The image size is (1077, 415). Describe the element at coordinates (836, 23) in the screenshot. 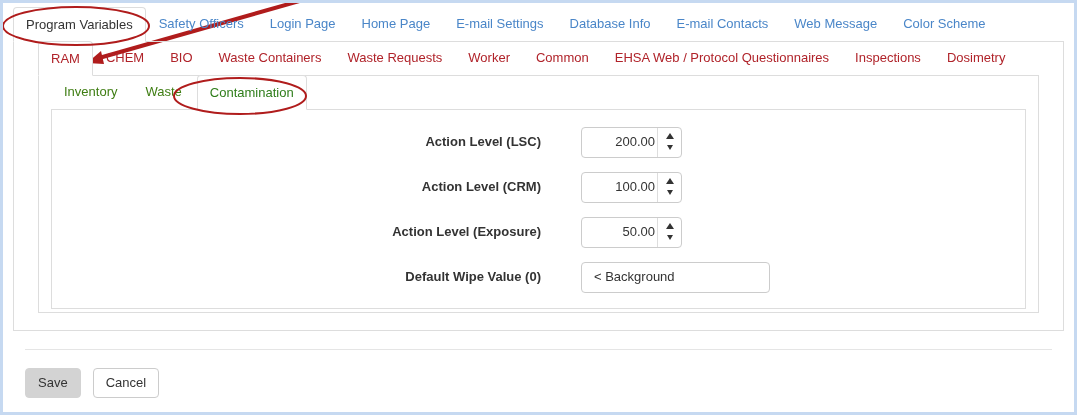

I see `tab: Web Message` at that location.